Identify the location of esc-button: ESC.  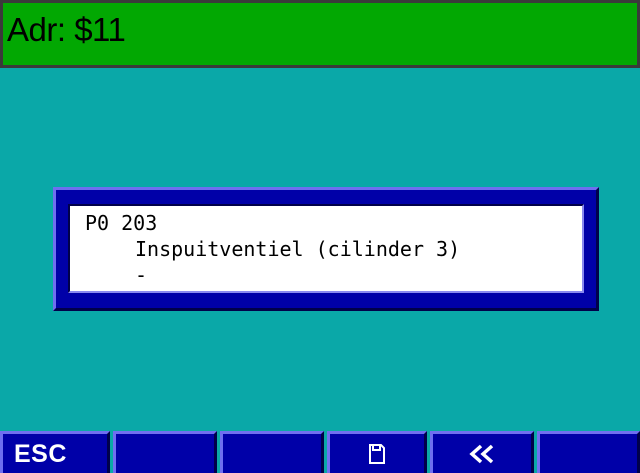
(55, 452).